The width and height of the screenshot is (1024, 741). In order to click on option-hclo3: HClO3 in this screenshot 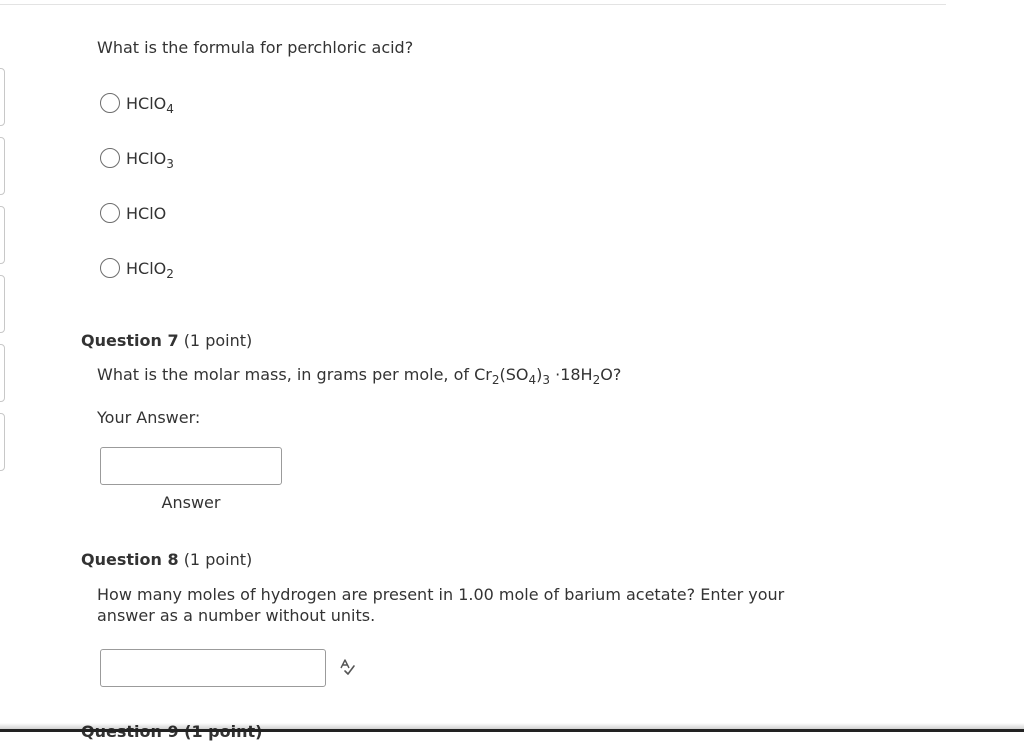, I will do `click(137, 158)`.